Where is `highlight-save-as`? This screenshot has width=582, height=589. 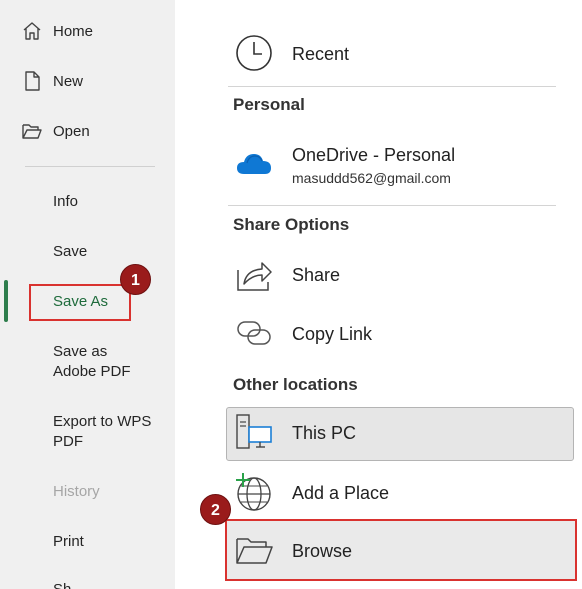
highlight-save-as is located at coordinates (80, 302).